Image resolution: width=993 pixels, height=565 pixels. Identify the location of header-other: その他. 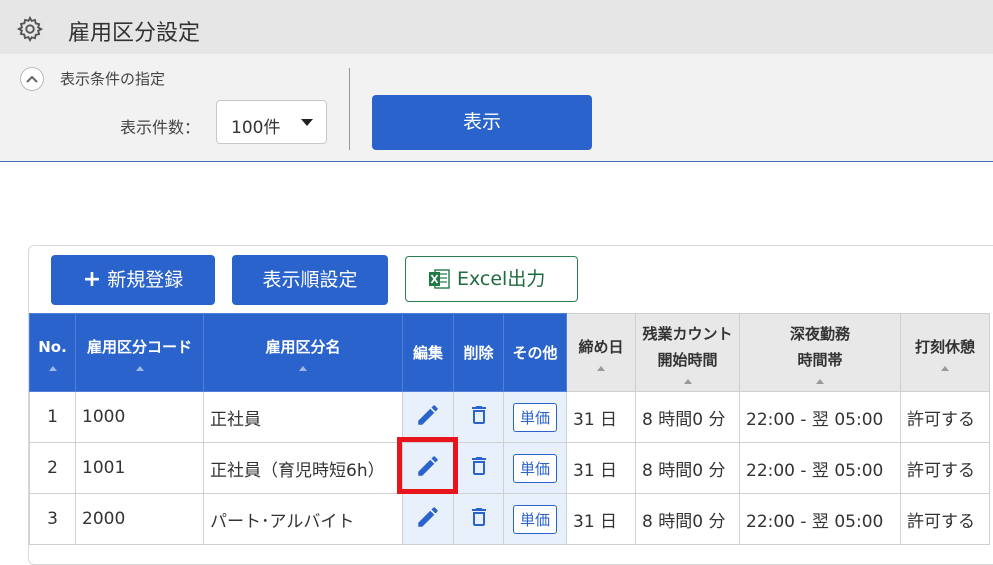
(535, 352).